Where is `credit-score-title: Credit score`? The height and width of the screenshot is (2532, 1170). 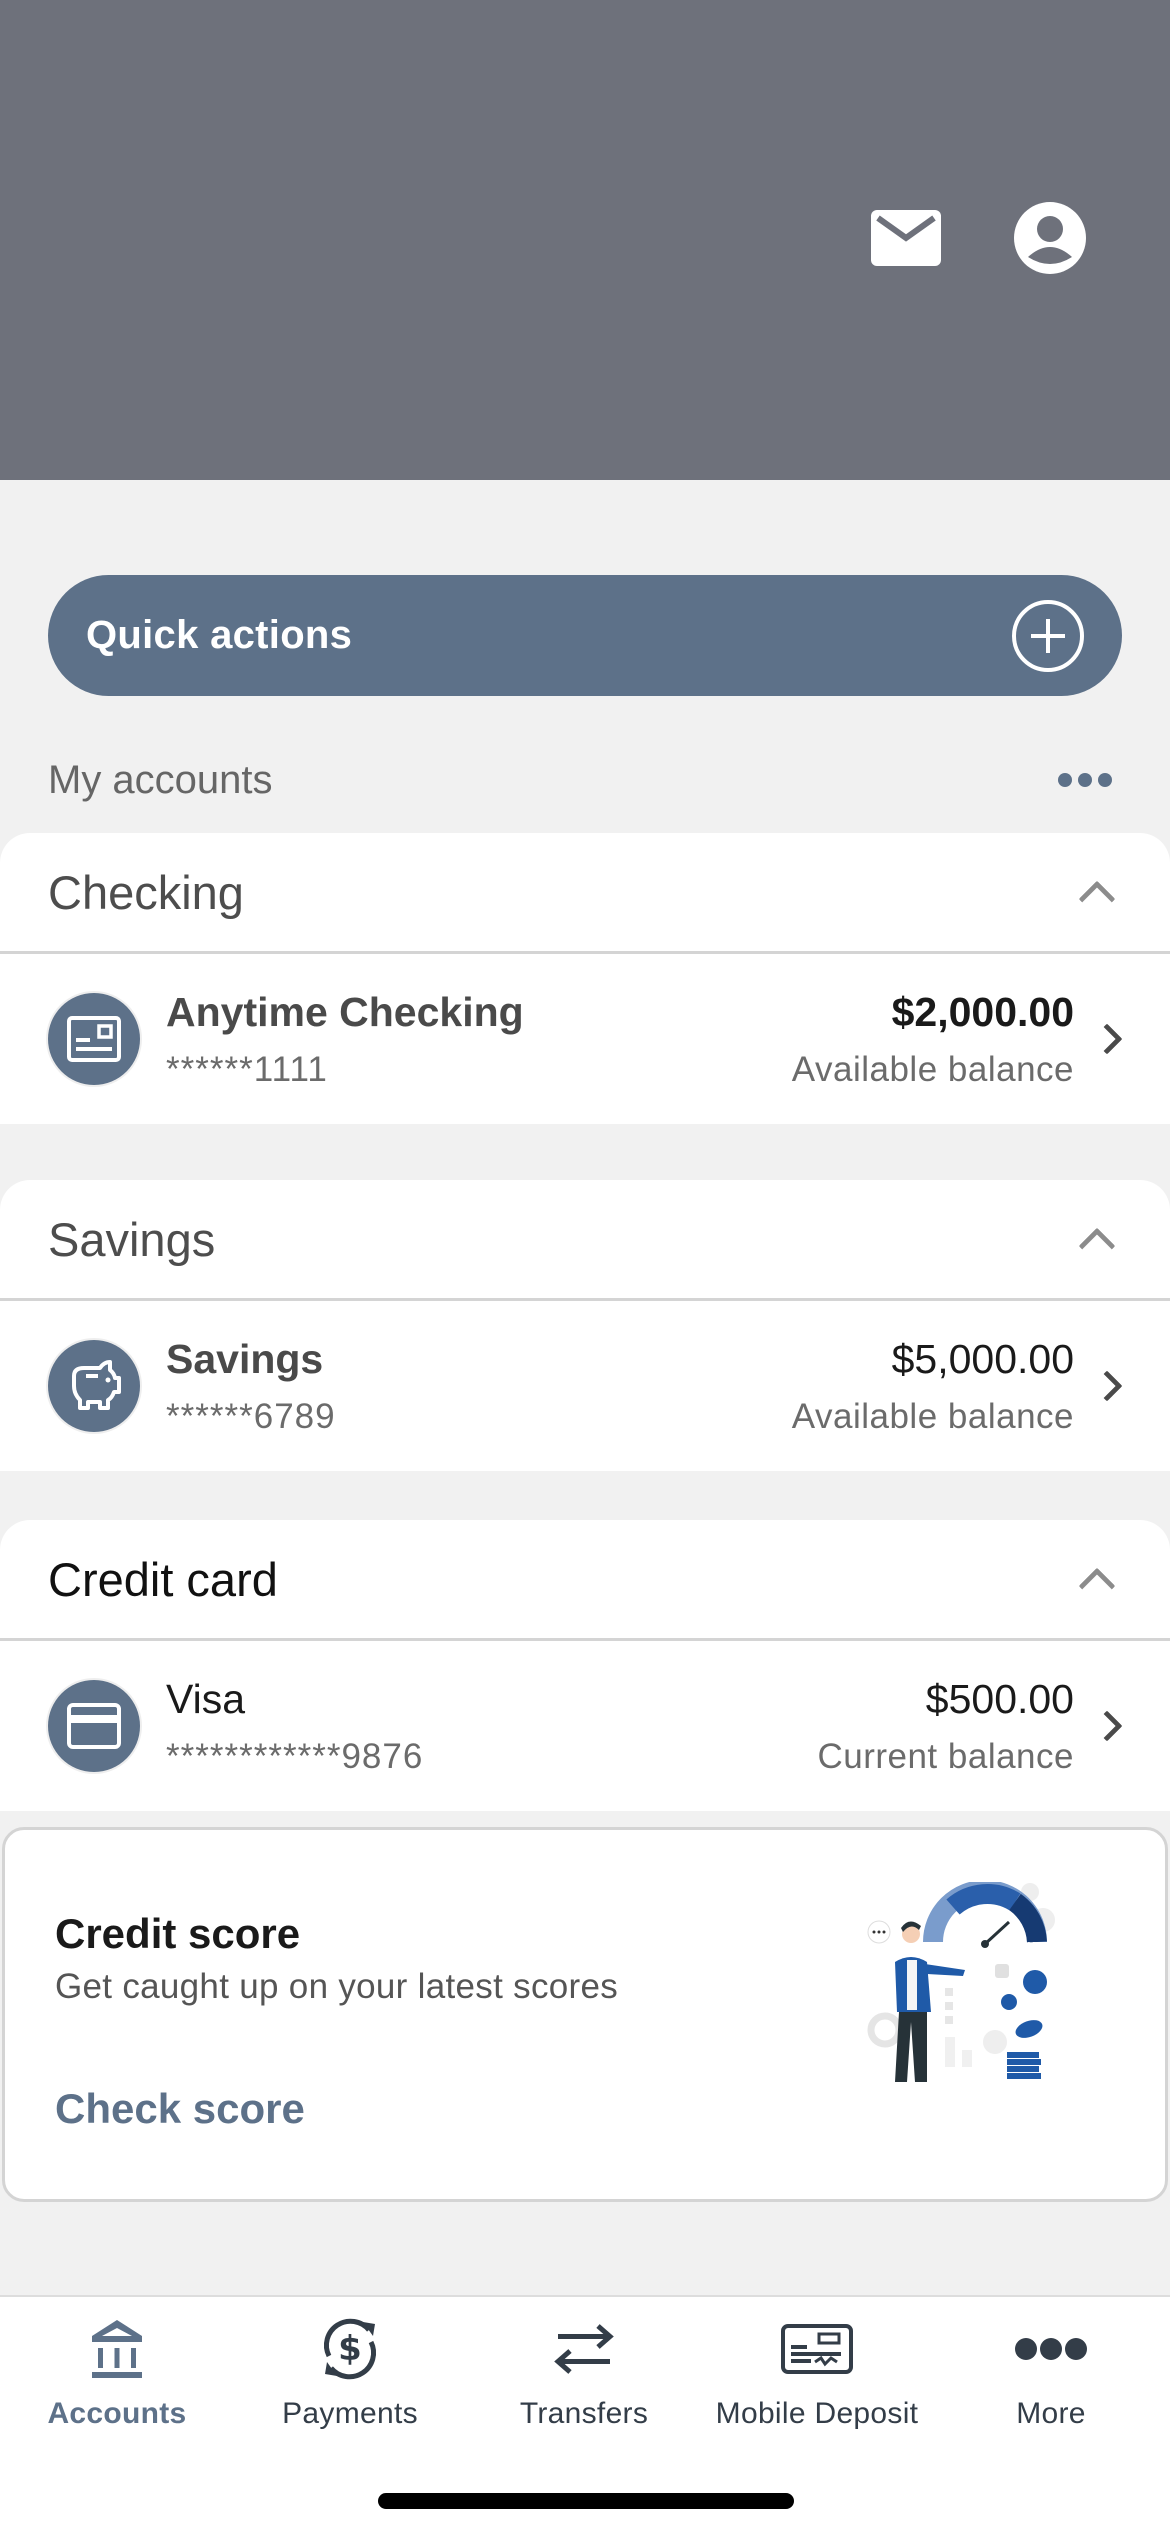
credit-score-title: Credit score is located at coordinates (178, 1933).